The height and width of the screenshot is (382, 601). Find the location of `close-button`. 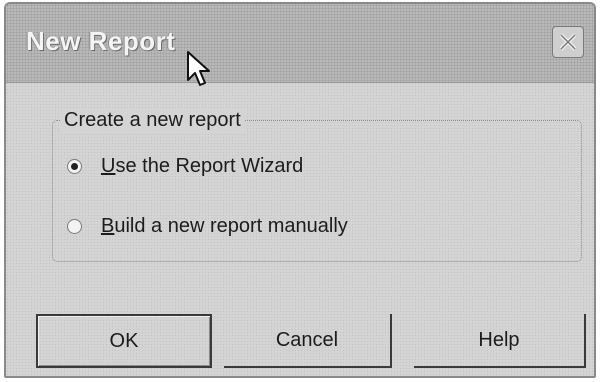

close-button is located at coordinates (568, 42).